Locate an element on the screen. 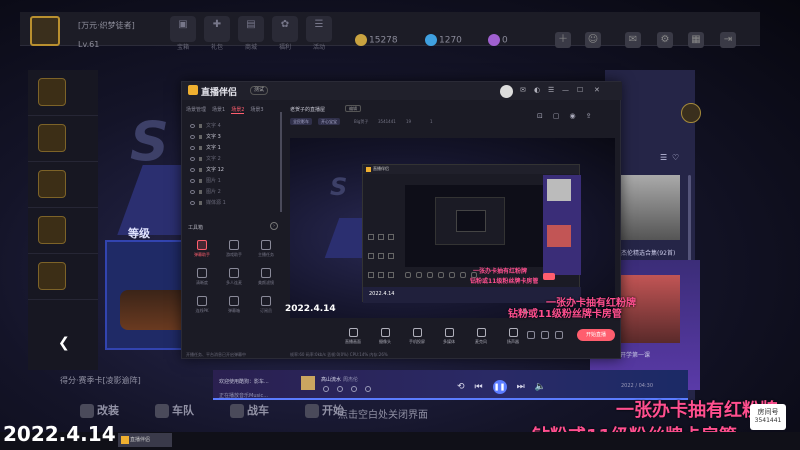  tool-sub: 订阅员 is located at coordinates (266, 305).